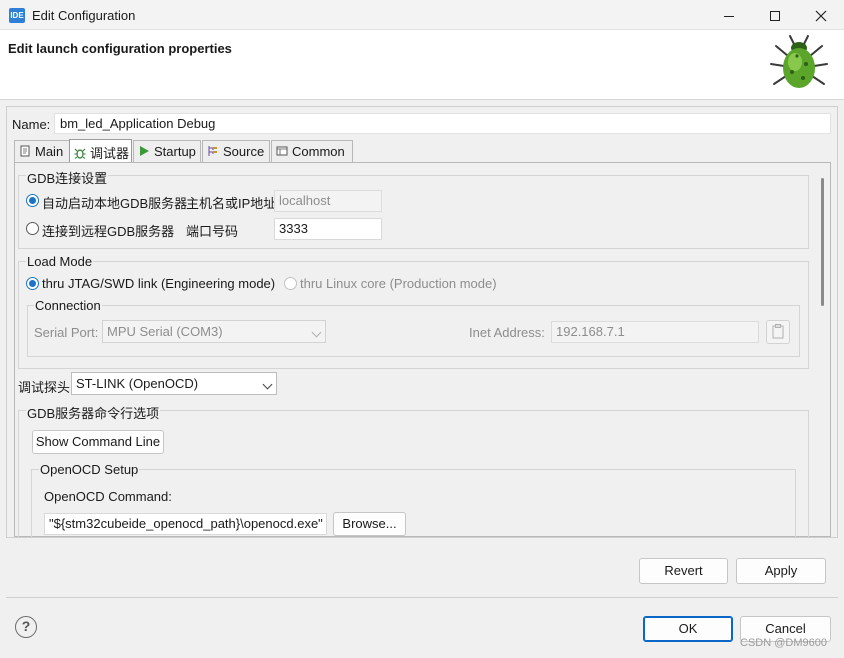 This screenshot has width=844, height=658. Describe the element at coordinates (108, 496) in the screenshot. I see `openocd-command-label: OpenOCD Command:` at that location.